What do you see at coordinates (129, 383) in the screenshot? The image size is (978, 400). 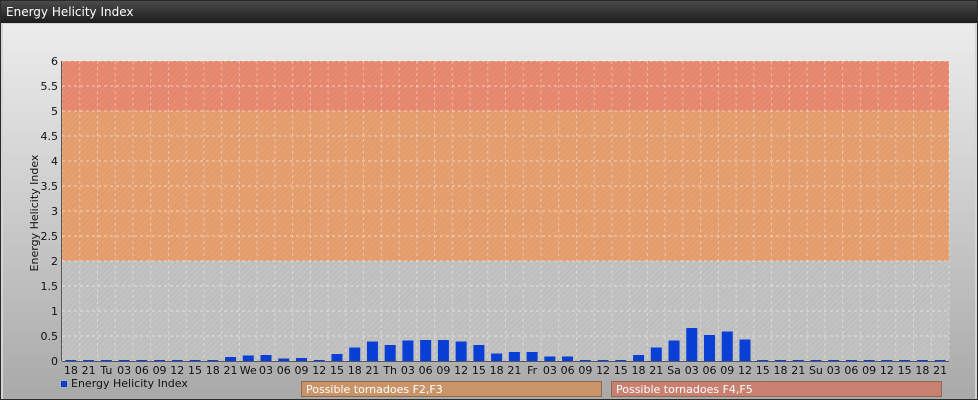 I see `legend-entry-label: Energy Helicity Index` at bounding box center [129, 383].